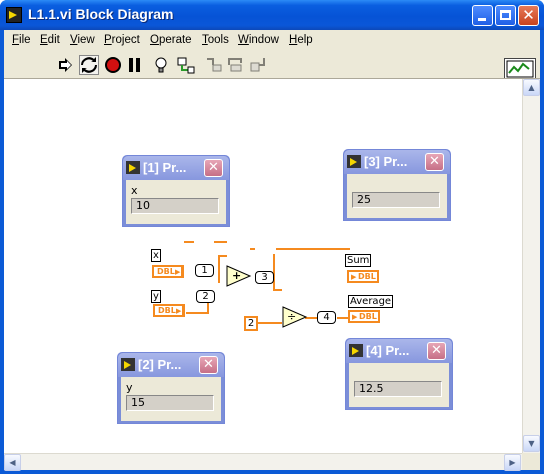 Image resolution: width=544 pixels, height=474 pixels. I want to click on menu-window: Window, so click(258, 40).